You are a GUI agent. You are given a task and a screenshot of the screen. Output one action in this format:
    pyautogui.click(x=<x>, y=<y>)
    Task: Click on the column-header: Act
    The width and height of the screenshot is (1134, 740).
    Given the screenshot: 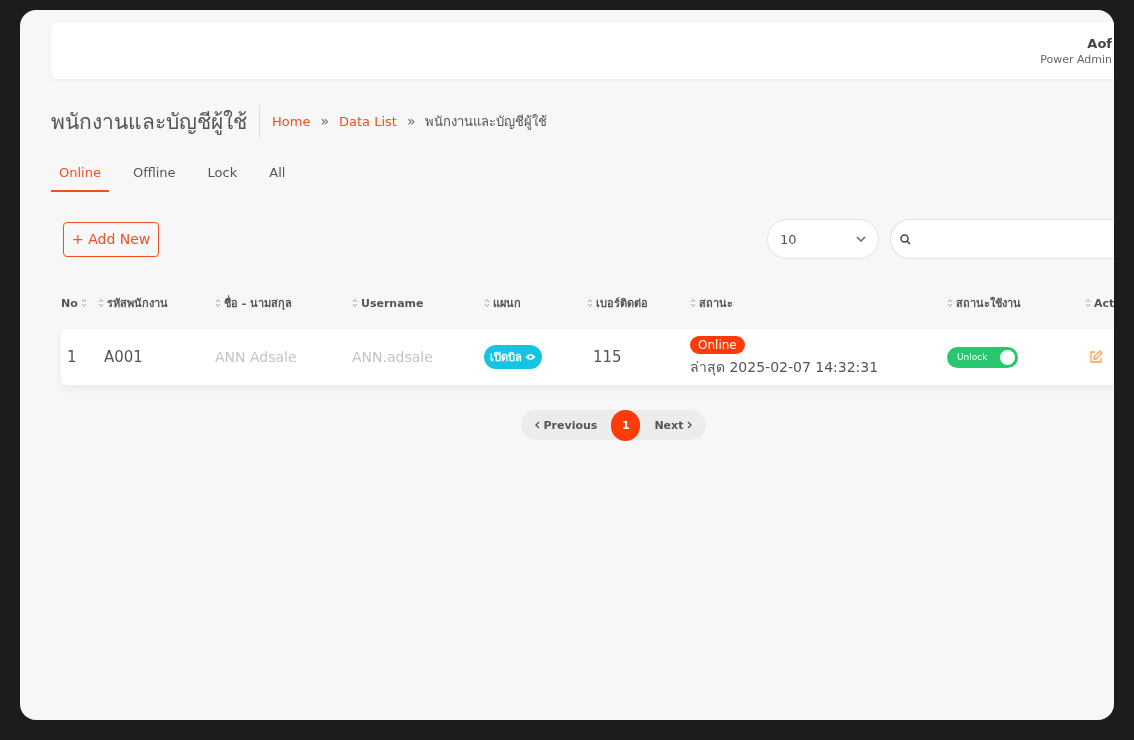 What is the action you would take?
    pyautogui.click(x=1104, y=303)
    